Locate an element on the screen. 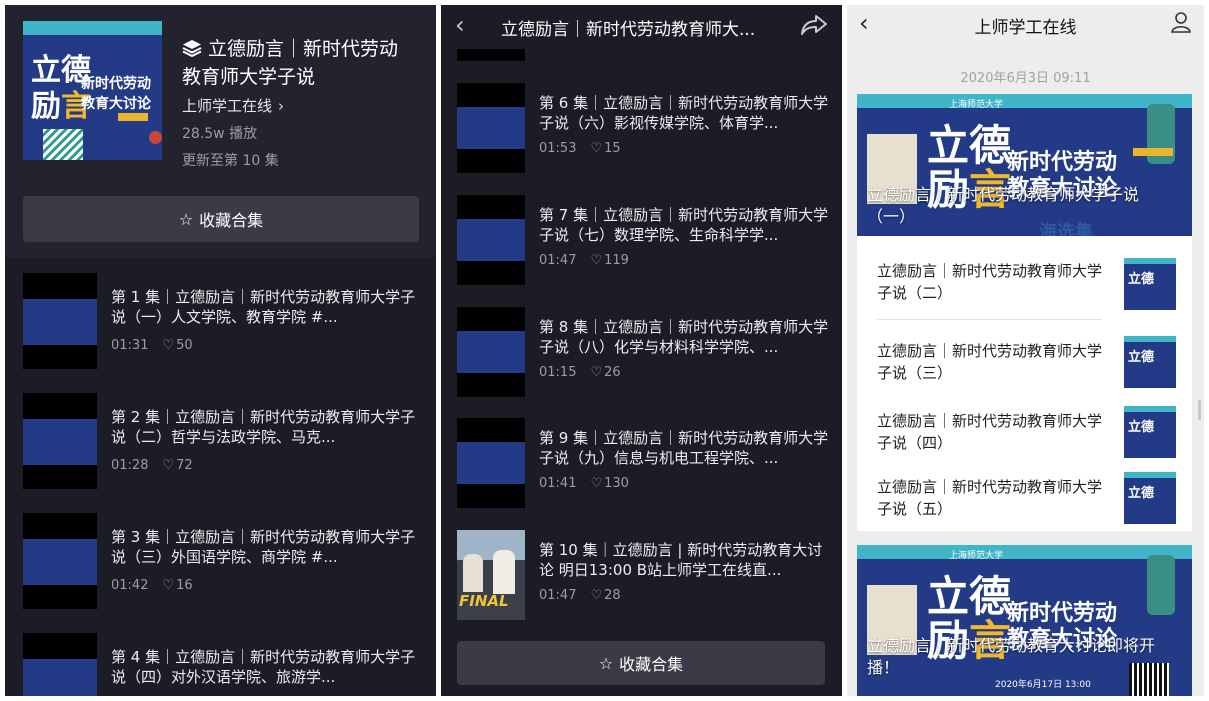  article-title: 立德励言｜新时代劳动教育师大学子说（五） is located at coordinates (990, 498).